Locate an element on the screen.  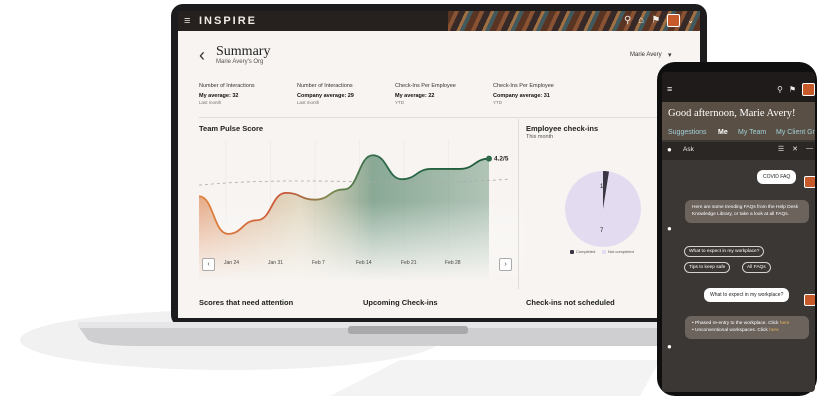
home-icon: ⌂ is located at coordinates (641, 21).